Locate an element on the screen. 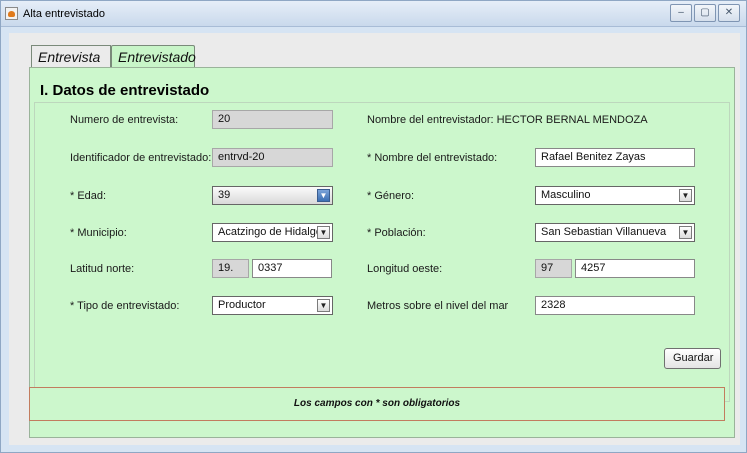 The image size is (747, 453). guardar-button: Guardar is located at coordinates (692, 358).